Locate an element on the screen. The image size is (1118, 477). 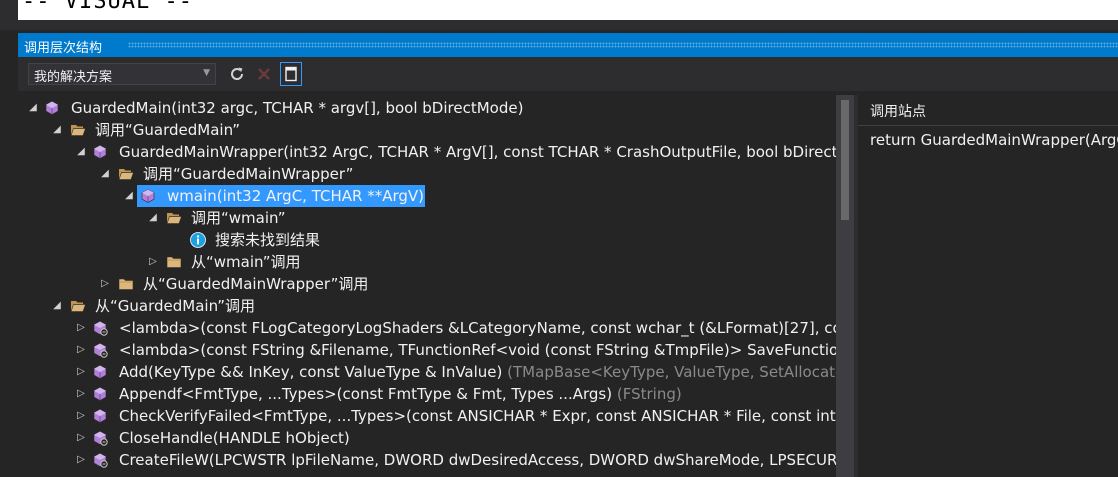
tree-node-label: 从“GuardedMainWrapper”调用 is located at coordinates (256, 284).